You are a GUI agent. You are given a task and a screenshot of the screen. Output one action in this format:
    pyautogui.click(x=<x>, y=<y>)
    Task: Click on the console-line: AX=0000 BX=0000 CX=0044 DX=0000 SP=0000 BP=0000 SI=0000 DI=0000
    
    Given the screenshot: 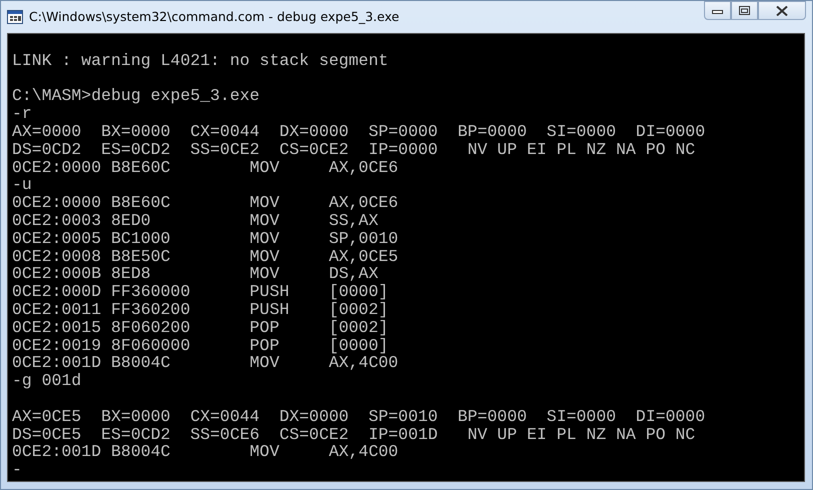 What is the action you would take?
    pyautogui.click(x=359, y=131)
    